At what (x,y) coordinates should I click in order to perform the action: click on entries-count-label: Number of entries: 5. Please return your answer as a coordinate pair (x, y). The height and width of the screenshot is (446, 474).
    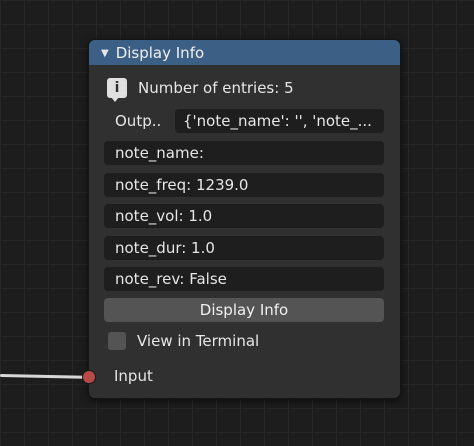
    Looking at the image, I should click on (216, 88).